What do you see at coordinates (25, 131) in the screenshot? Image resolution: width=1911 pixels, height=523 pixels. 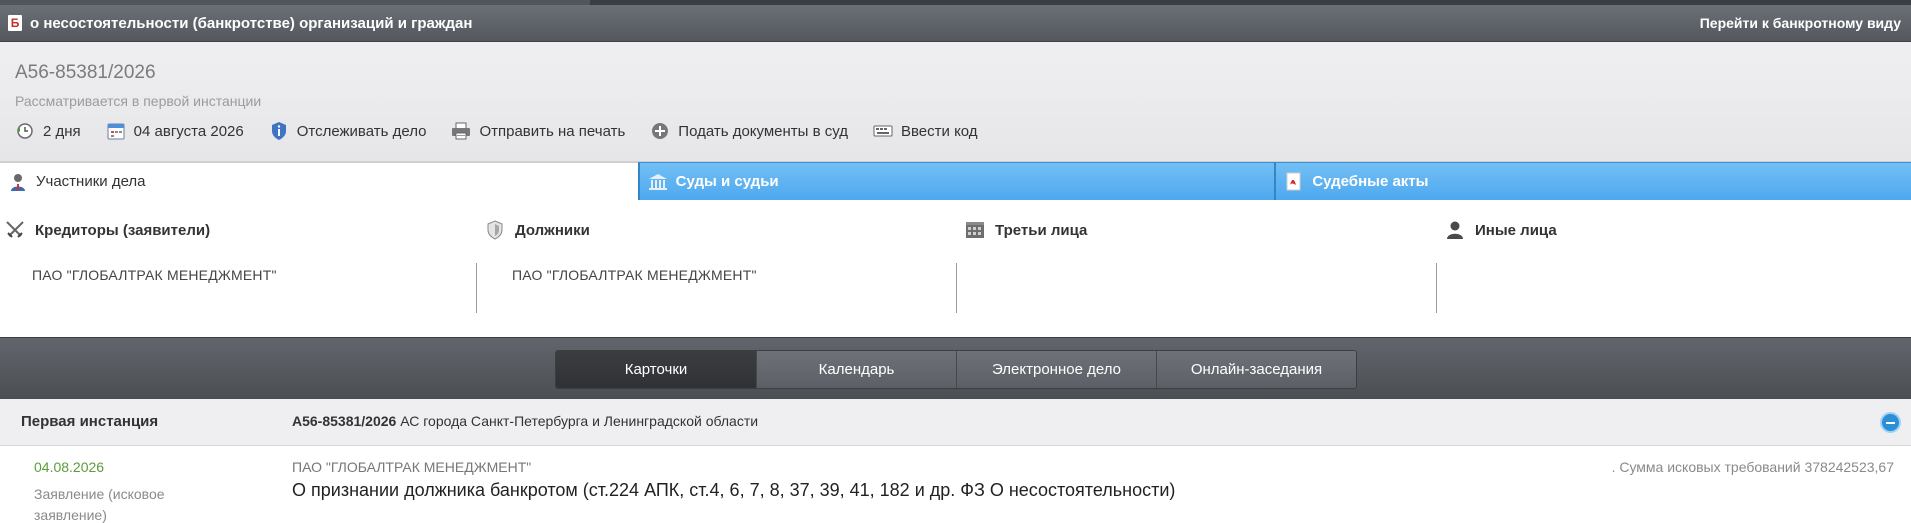 I see `history-icon` at bounding box center [25, 131].